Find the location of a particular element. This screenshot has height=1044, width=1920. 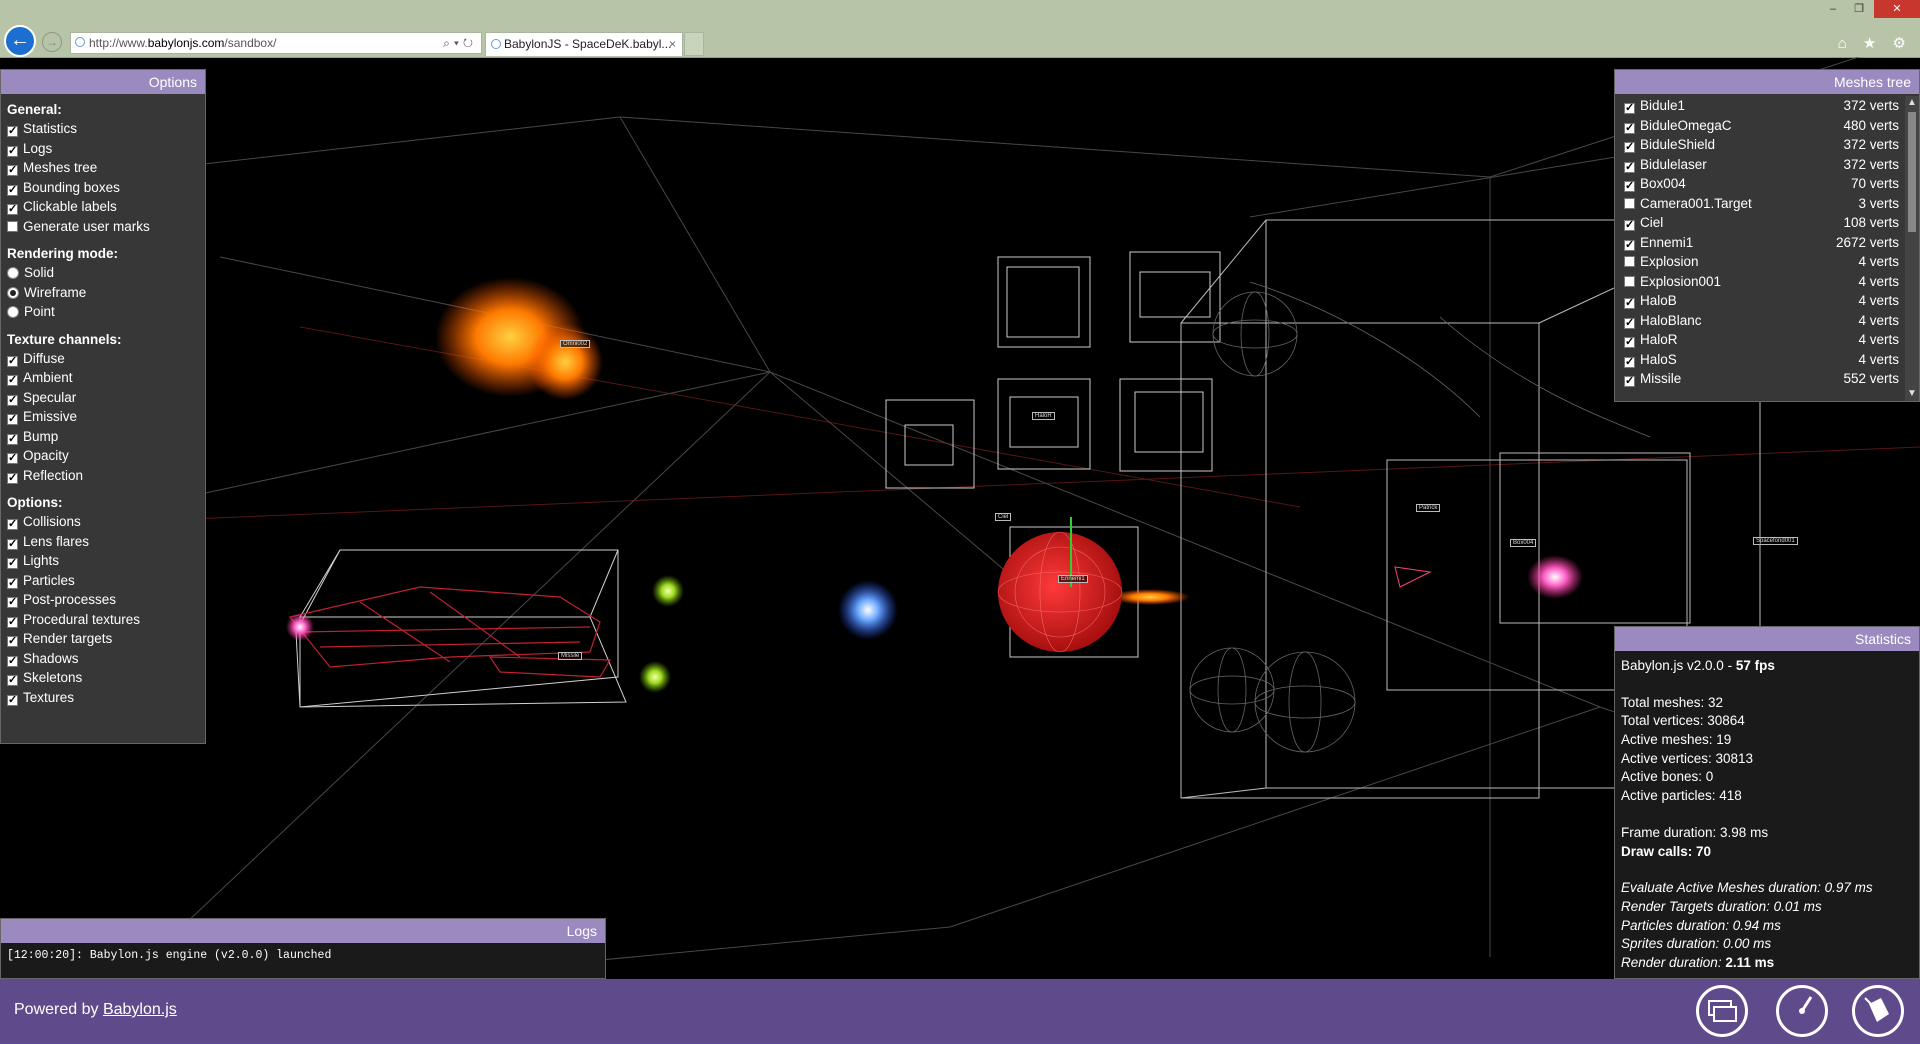

texture-channel-reflection: ✓ Reflection is located at coordinates (103, 476).